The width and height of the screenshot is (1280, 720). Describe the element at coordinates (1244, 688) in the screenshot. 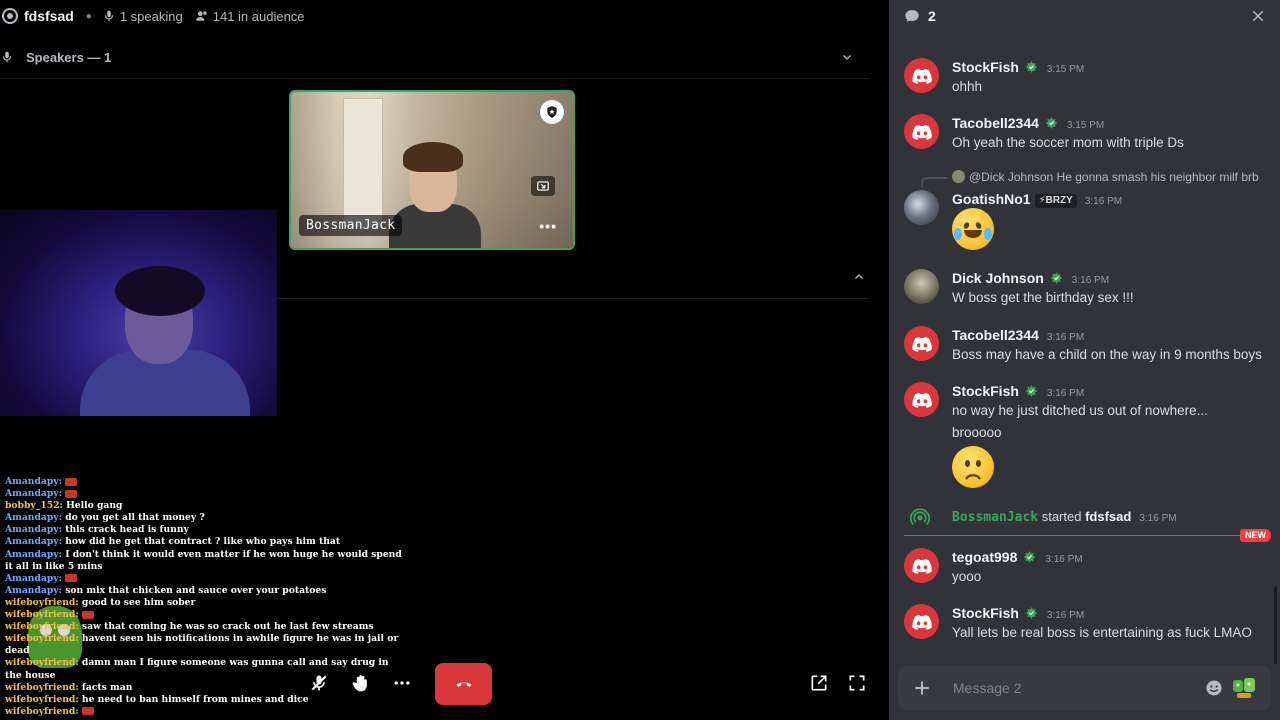

I see `sticker-icon` at that location.